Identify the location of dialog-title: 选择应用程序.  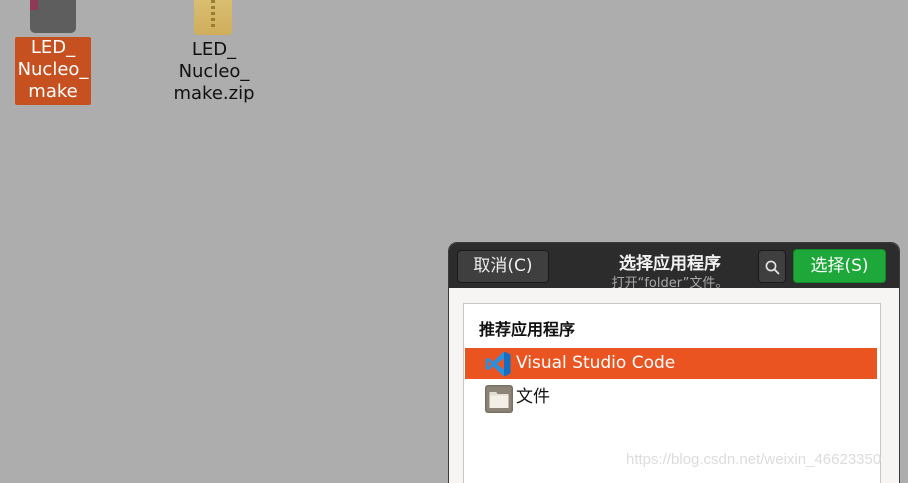
(670, 264).